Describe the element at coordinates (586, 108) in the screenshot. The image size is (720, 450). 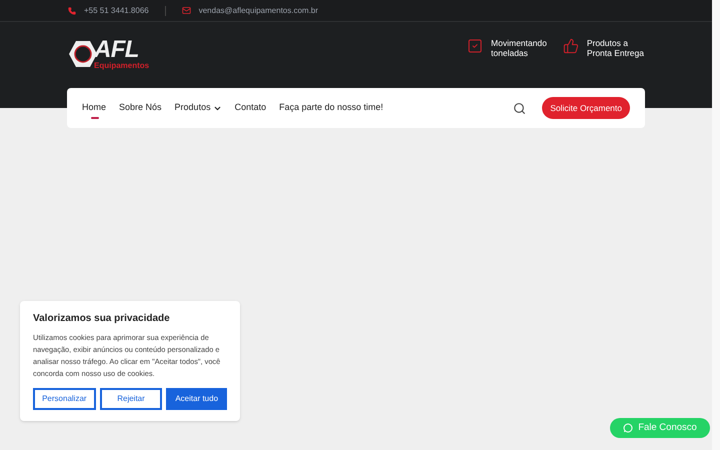
I see `quote-button: Solicite Orçamento` at that location.